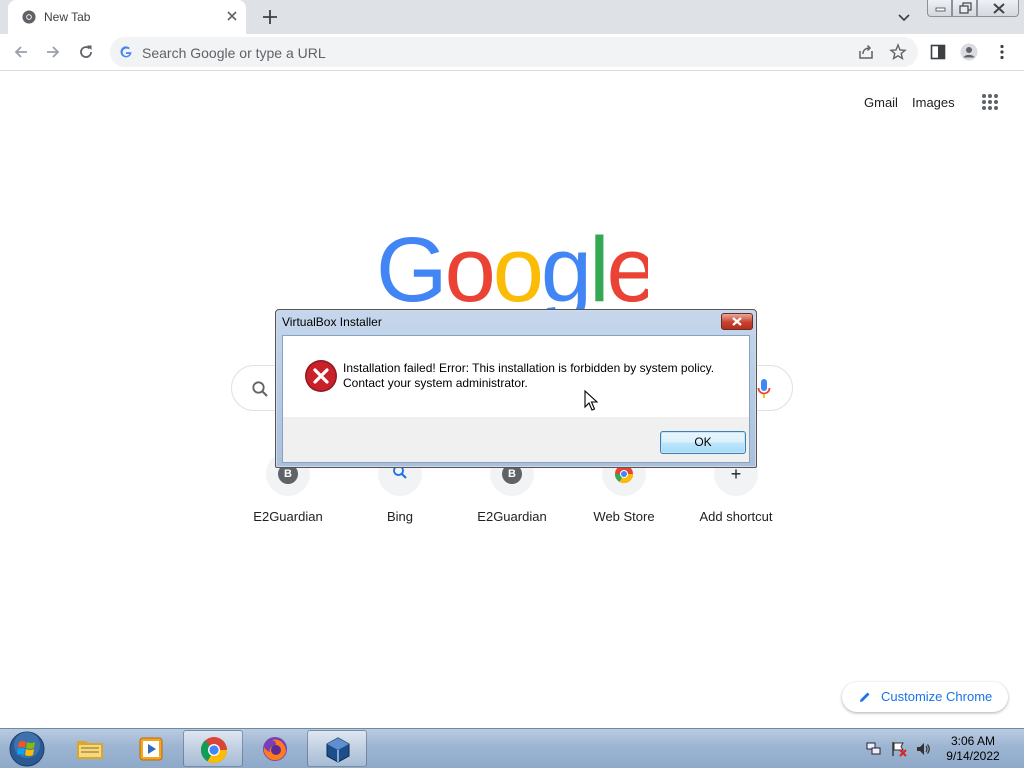  I want to click on google-apps-grid-icon, so click(990, 102).